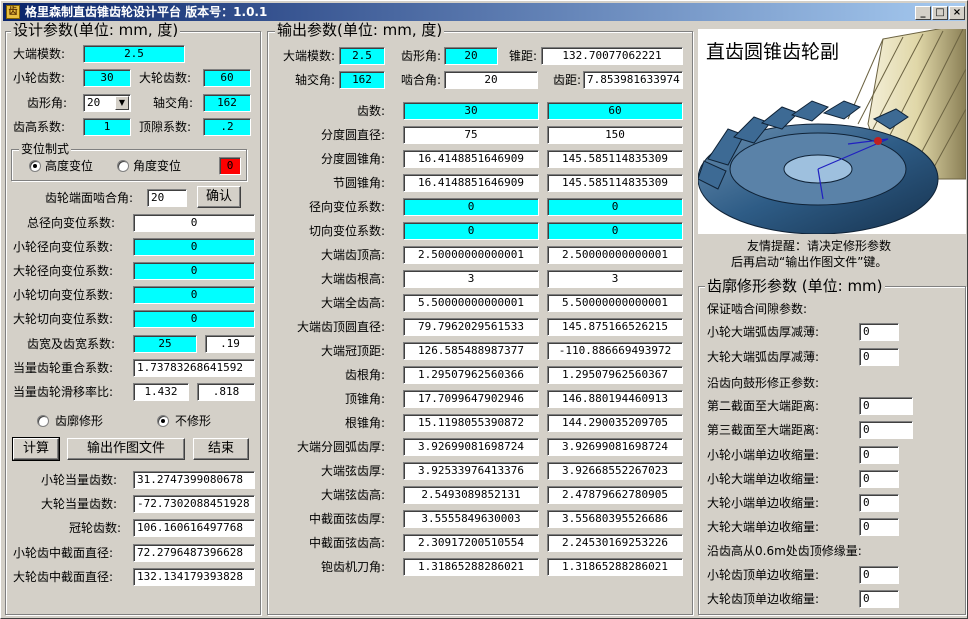  What do you see at coordinates (71, 344) in the screenshot?
I see `face-width-label: 齿宽及齿宽系数:` at bounding box center [71, 344].